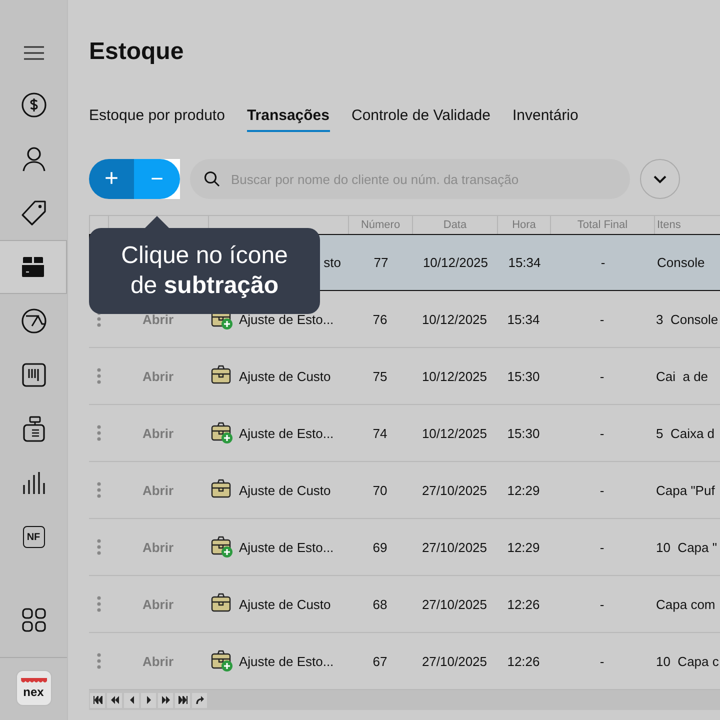 The image size is (720, 720). Describe the element at coordinates (685, 490) in the screenshot. I see `table-cell-text: Capa "Puf` at that location.